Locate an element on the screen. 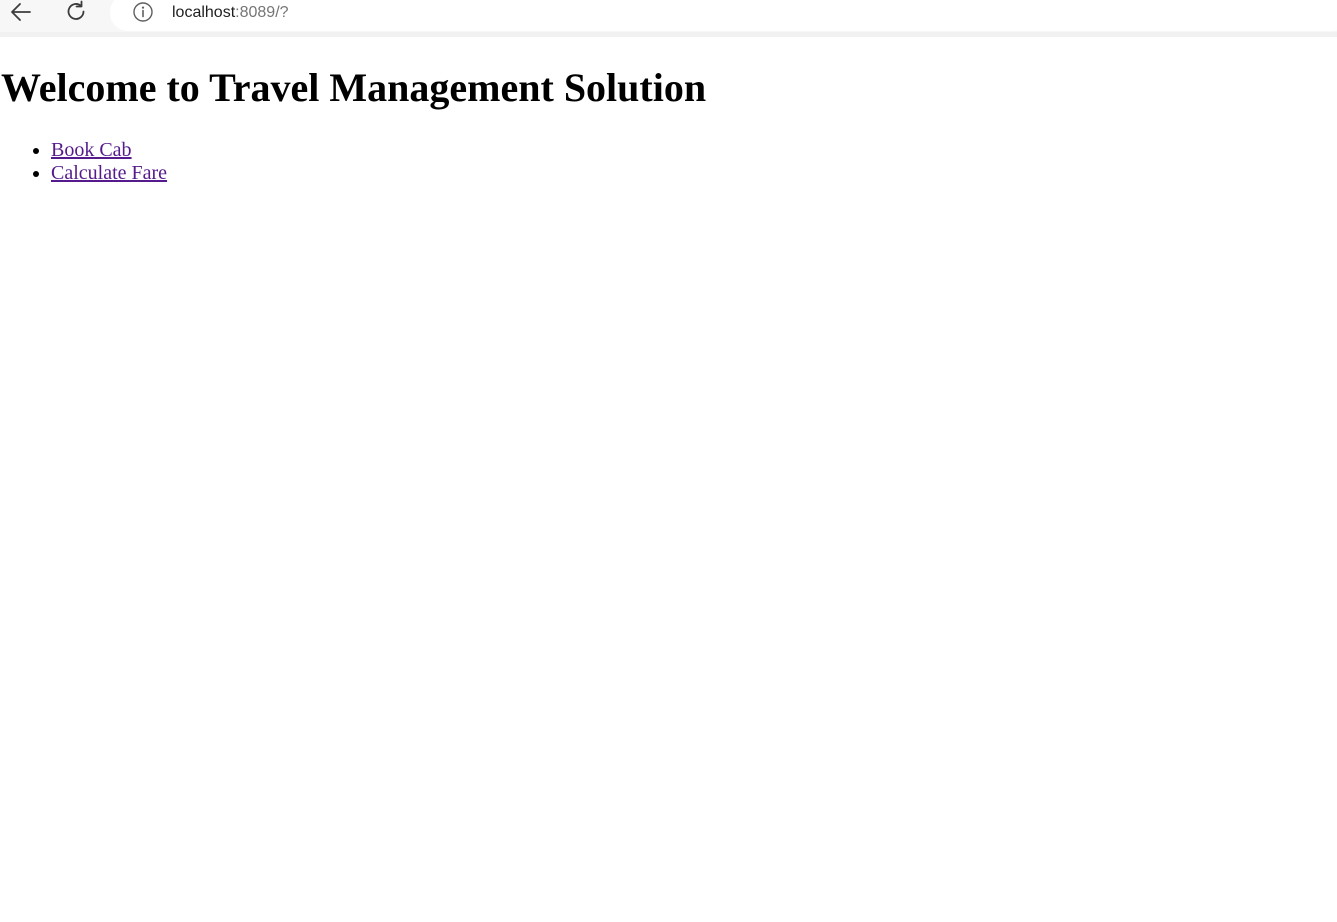 This screenshot has height=922, width=1337. arrow-left-icon is located at coordinates (21, 14).